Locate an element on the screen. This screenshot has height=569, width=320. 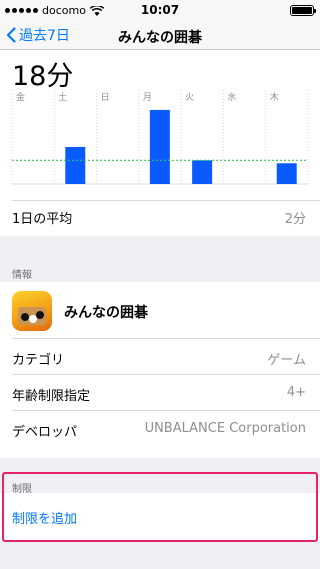
app-name: みんなの囲碁 is located at coordinates (106, 313).